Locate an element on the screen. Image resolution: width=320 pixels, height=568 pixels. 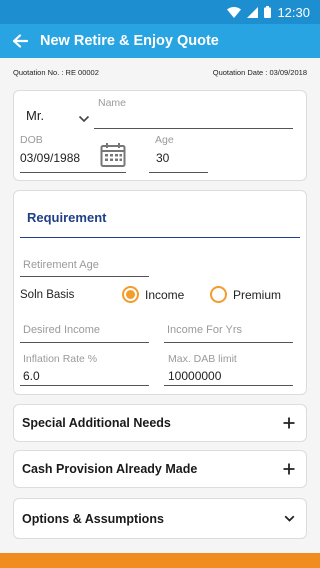
dob-label: DOB is located at coordinates (31, 140).